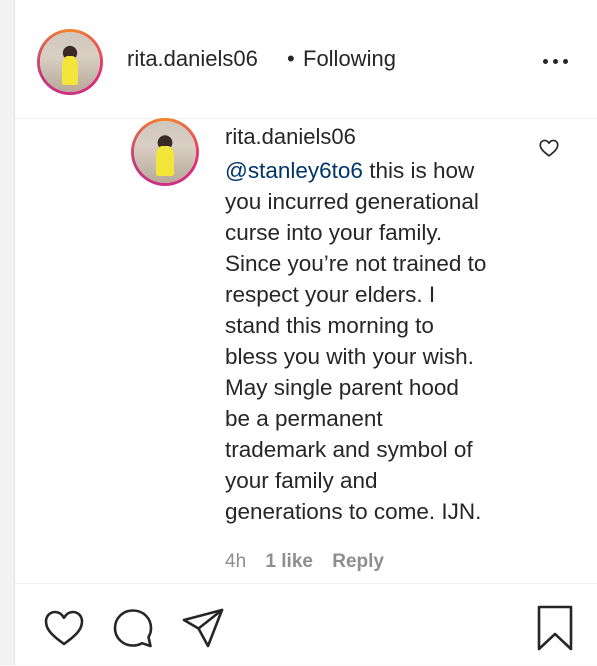 The height and width of the screenshot is (666, 597). What do you see at coordinates (342, 387) in the screenshot?
I see `comment-line: May single parent hood` at bounding box center [342, 387].